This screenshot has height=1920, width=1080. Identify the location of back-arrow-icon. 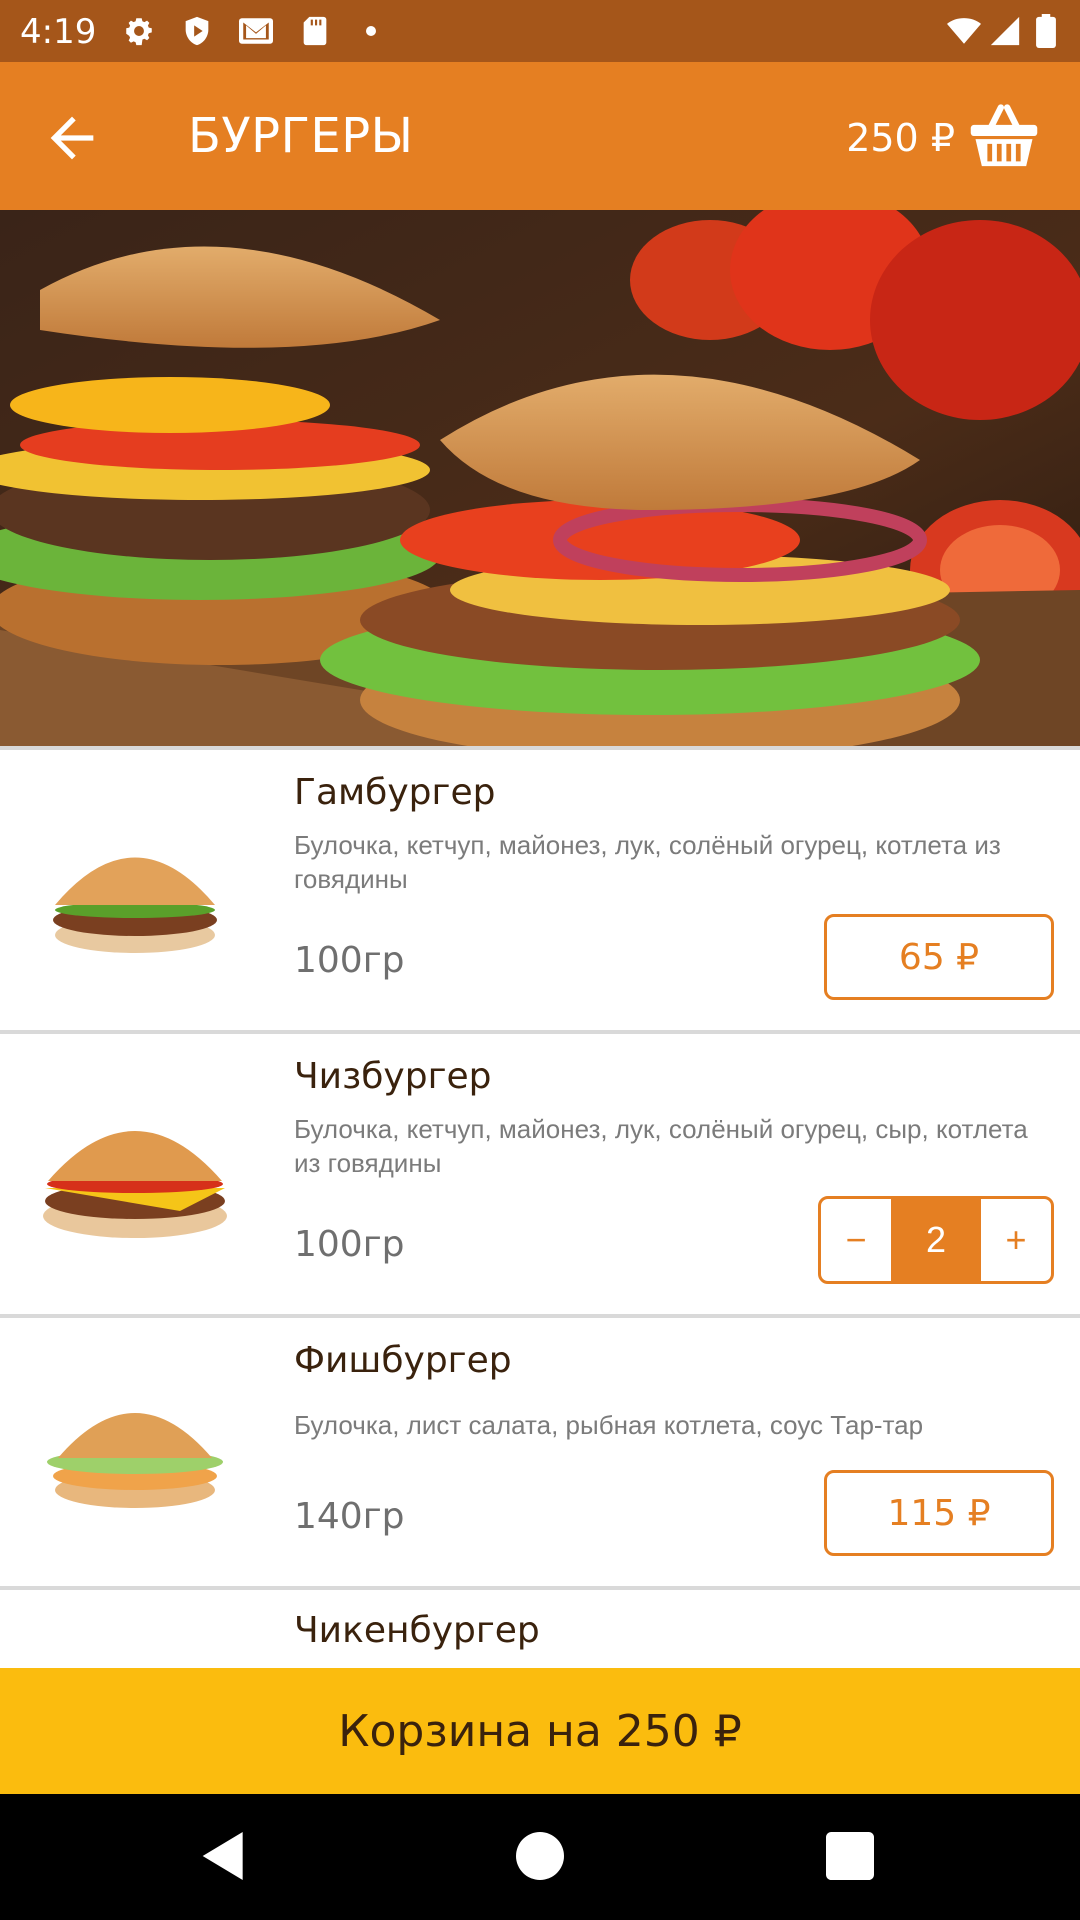
(72, 138).